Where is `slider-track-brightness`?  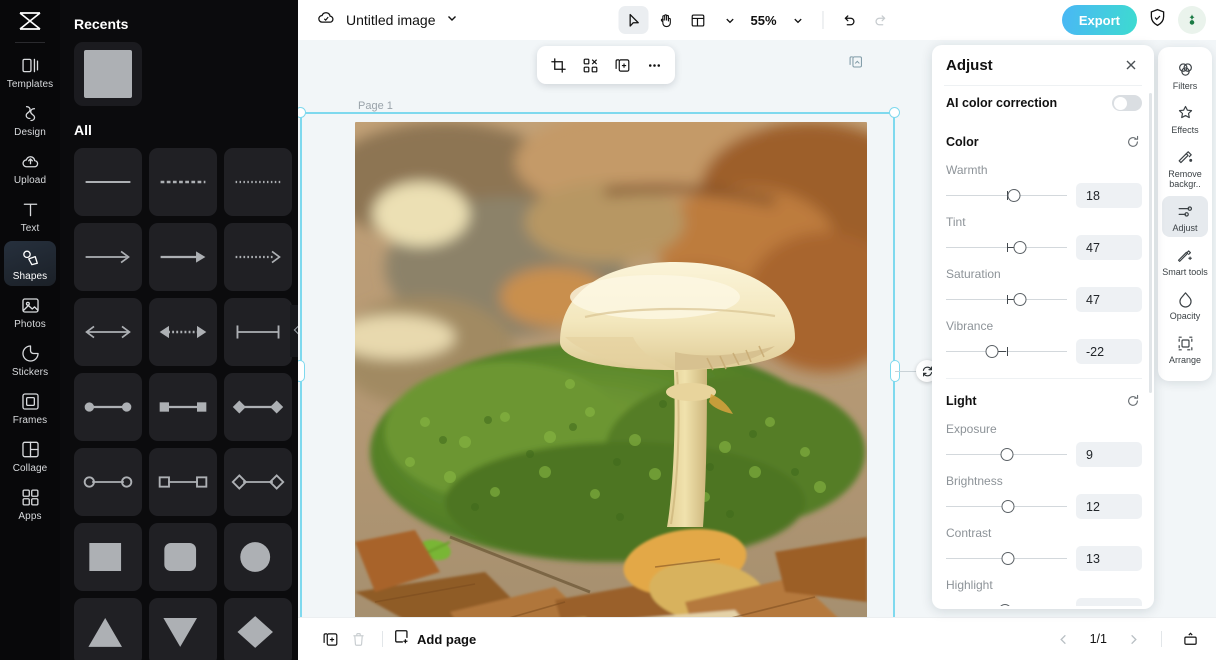 slider-track-brightness is located at coordinates (1006, 507).